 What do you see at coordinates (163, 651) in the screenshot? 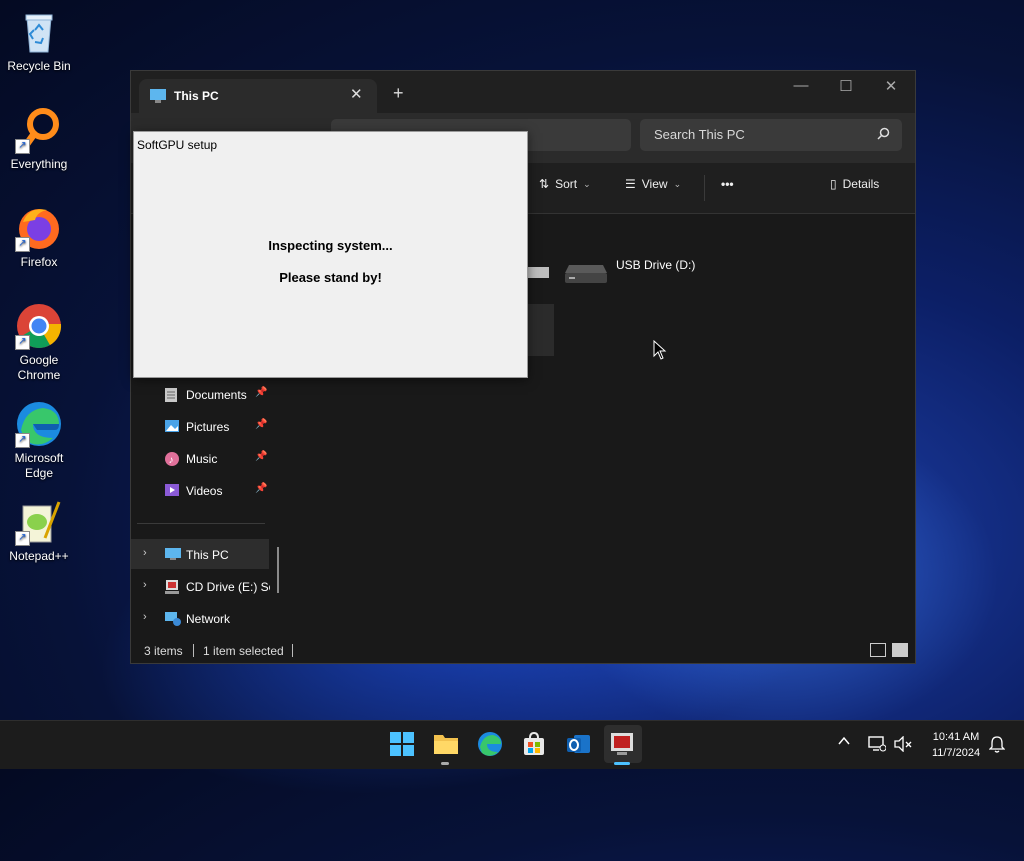
I see `item-count: 3 items` at bounding box center [163, 651].